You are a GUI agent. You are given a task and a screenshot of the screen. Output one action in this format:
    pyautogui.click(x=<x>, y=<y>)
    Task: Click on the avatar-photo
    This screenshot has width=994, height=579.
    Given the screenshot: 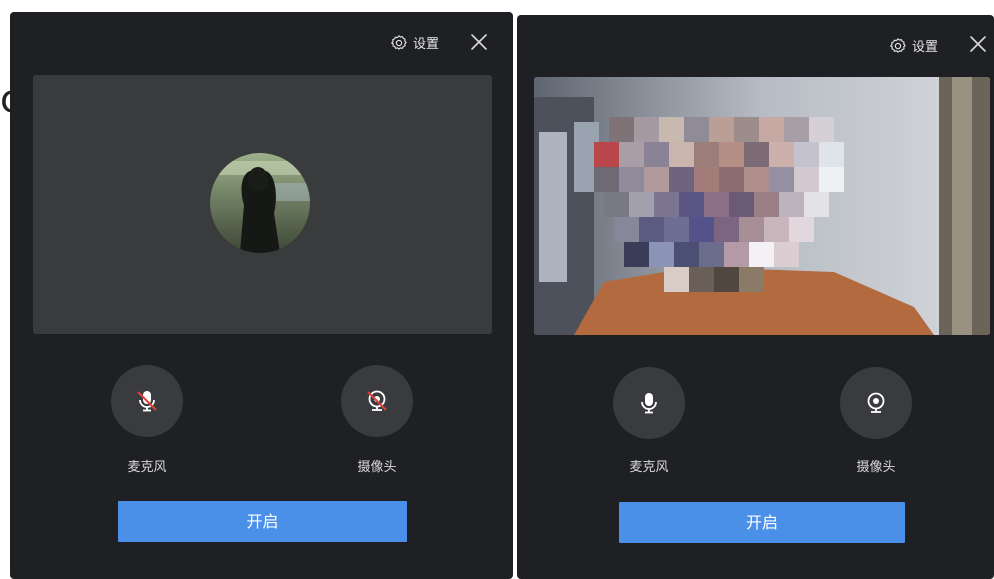 What is the action you would take?
    pyautogui.click(x=260, y=203)
    